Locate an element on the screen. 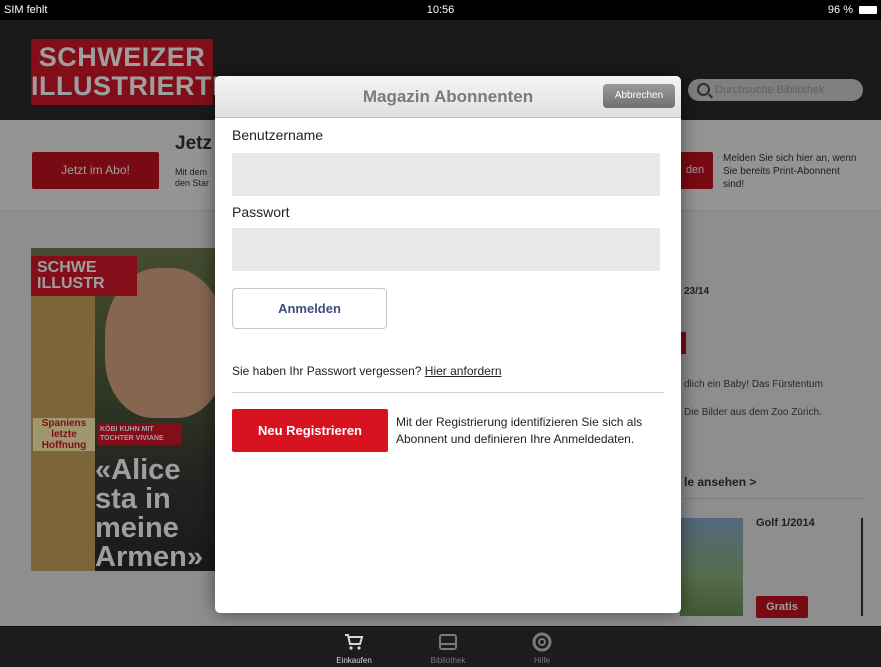 Image resolution: width=881 pixels, height=667 pixels. login-button: Anmelden is located at coordinates (309, 308).